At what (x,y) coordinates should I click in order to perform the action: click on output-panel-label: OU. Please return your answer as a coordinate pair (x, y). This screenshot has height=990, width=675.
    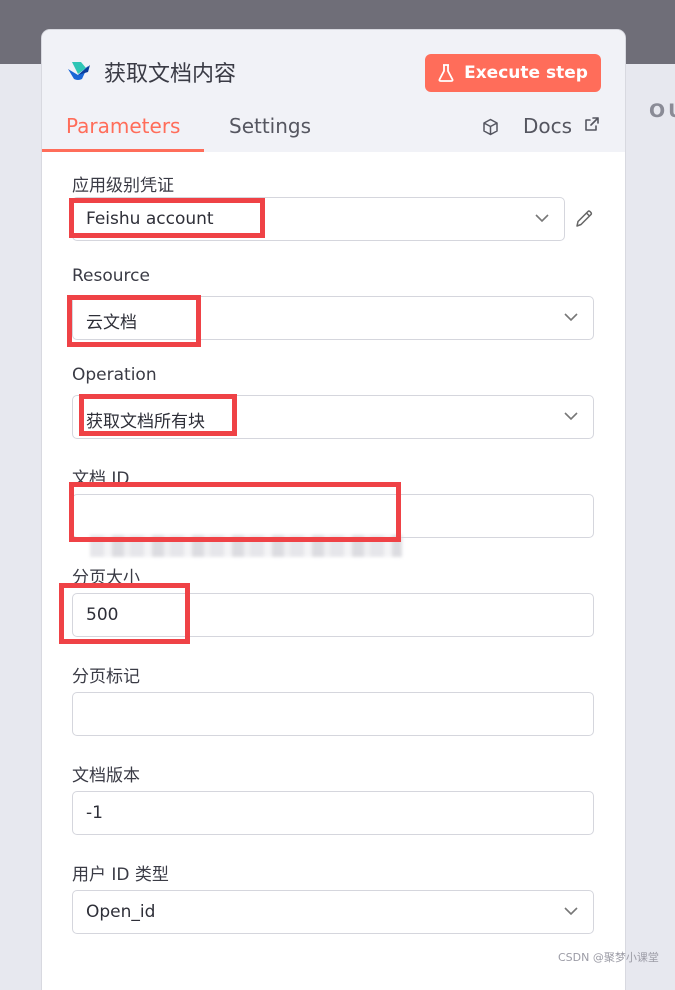
    Looking at the image, I should click on (662, 111).